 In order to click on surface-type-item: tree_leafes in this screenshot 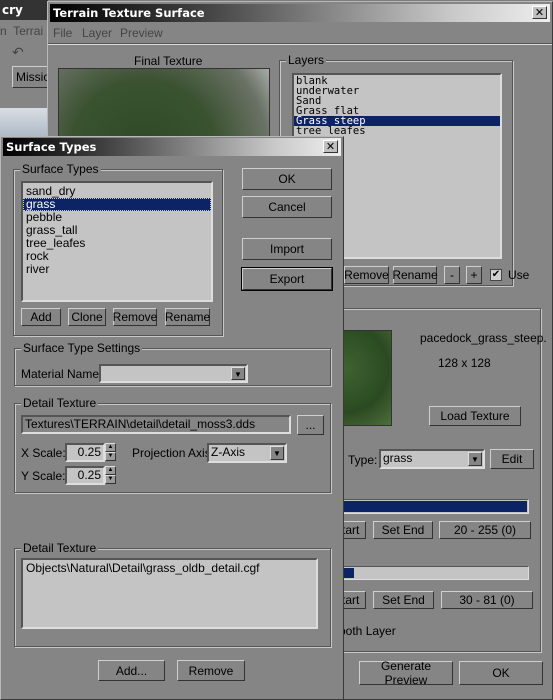, I will do `click(117, 243)`.